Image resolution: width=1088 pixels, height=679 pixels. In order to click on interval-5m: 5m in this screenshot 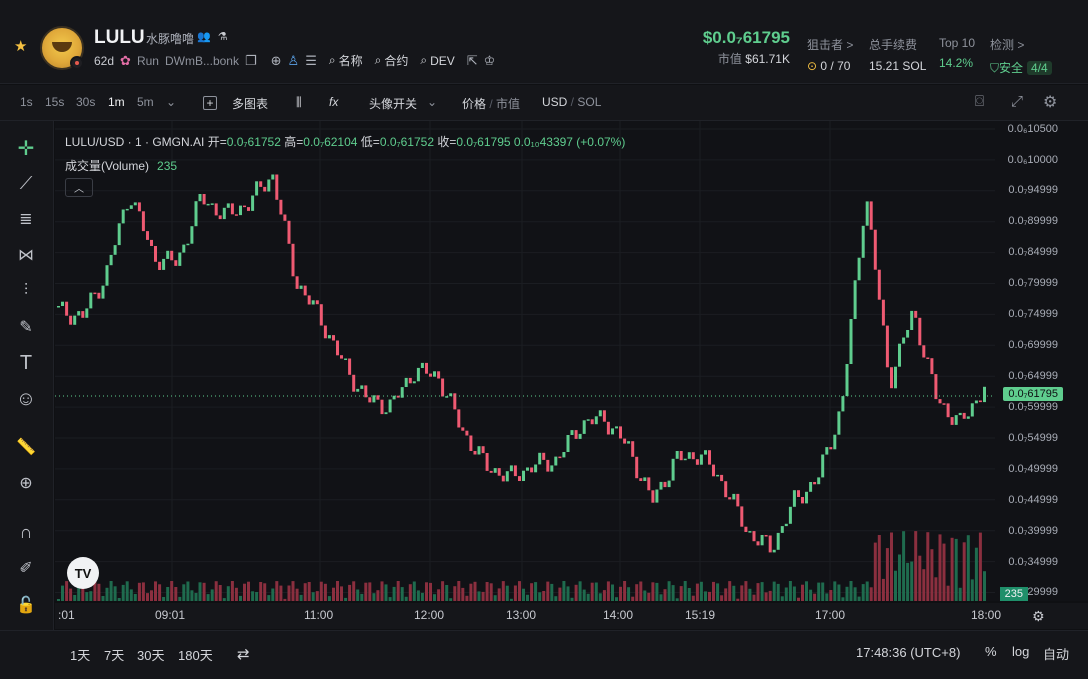, I will do `click(145, 102)`.